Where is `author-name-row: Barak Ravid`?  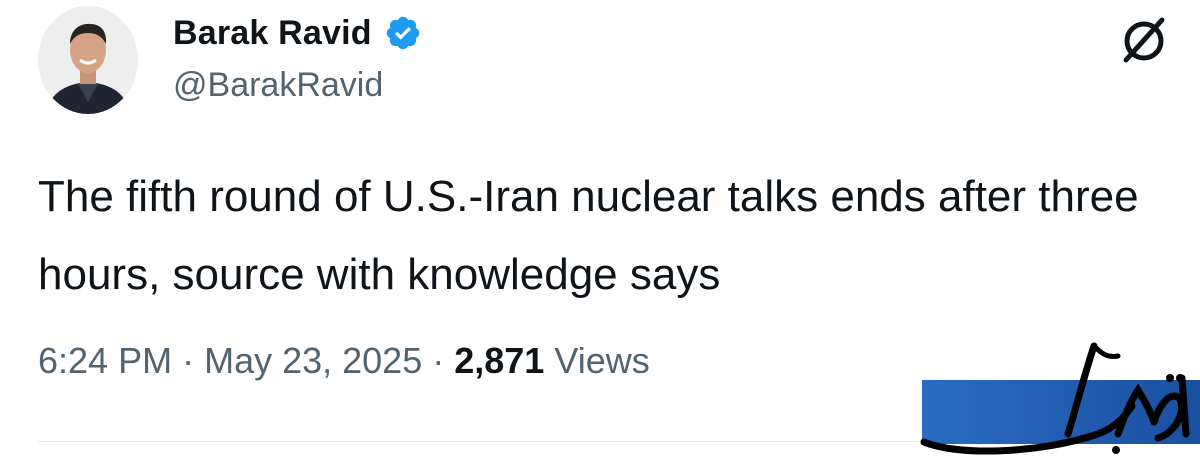 author-name-row: Barak Ravid is located at coordinates (297, 33).